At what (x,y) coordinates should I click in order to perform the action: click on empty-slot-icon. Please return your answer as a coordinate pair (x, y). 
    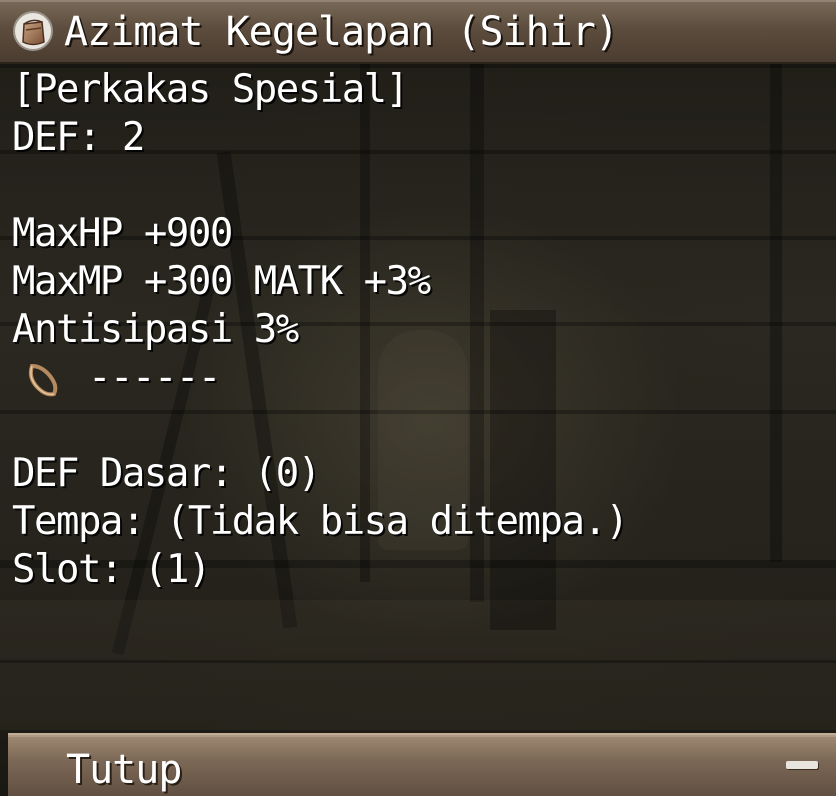
    Looking at the image, I should click on (43, 380).